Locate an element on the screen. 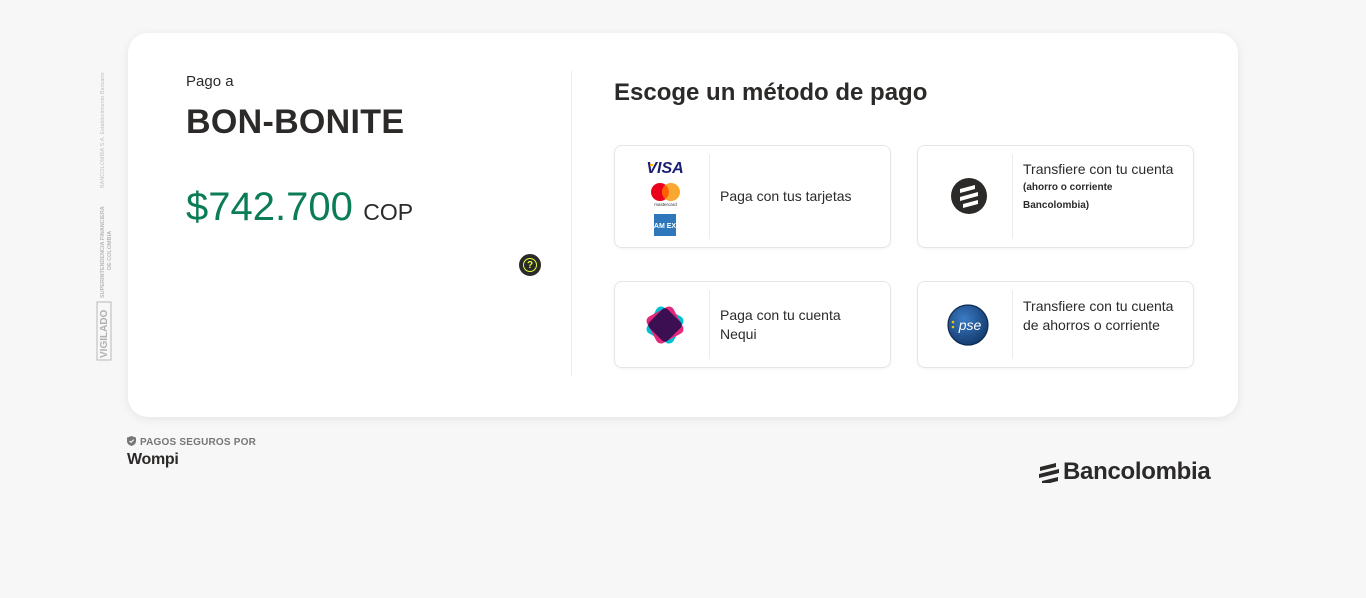  bancolombia-icon-col is located at coordinates (965, 196).